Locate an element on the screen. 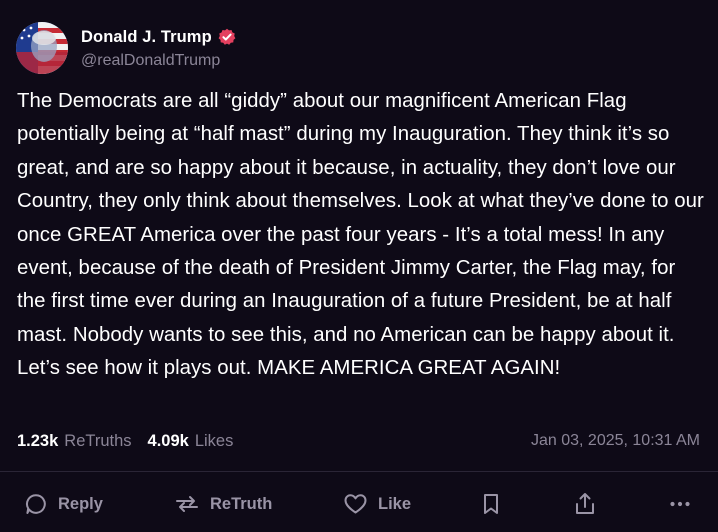 The image size is (718, 532). author-names: Donald J. Trump @realDonaldTrump is located at coordinates (158, 46).